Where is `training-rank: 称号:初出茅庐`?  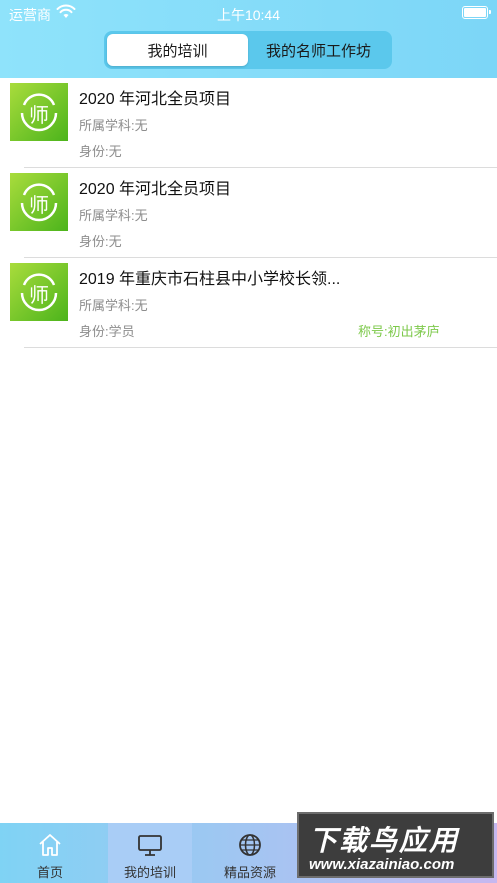
training-rank: 称号:初出茅庐 is located at coordinates (399, 331).